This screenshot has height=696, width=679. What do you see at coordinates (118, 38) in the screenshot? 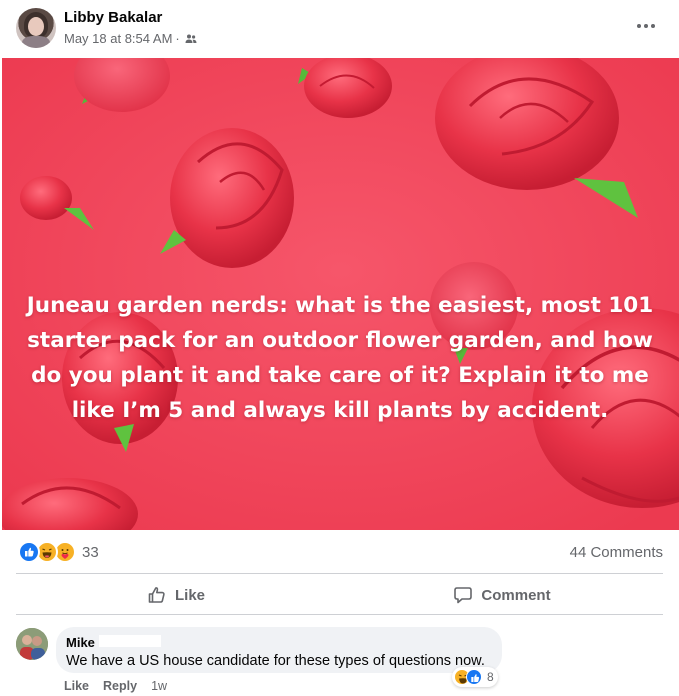
I see `post-timestamp: May 18 at 8:54 AM` at bounding box center [118, 38].